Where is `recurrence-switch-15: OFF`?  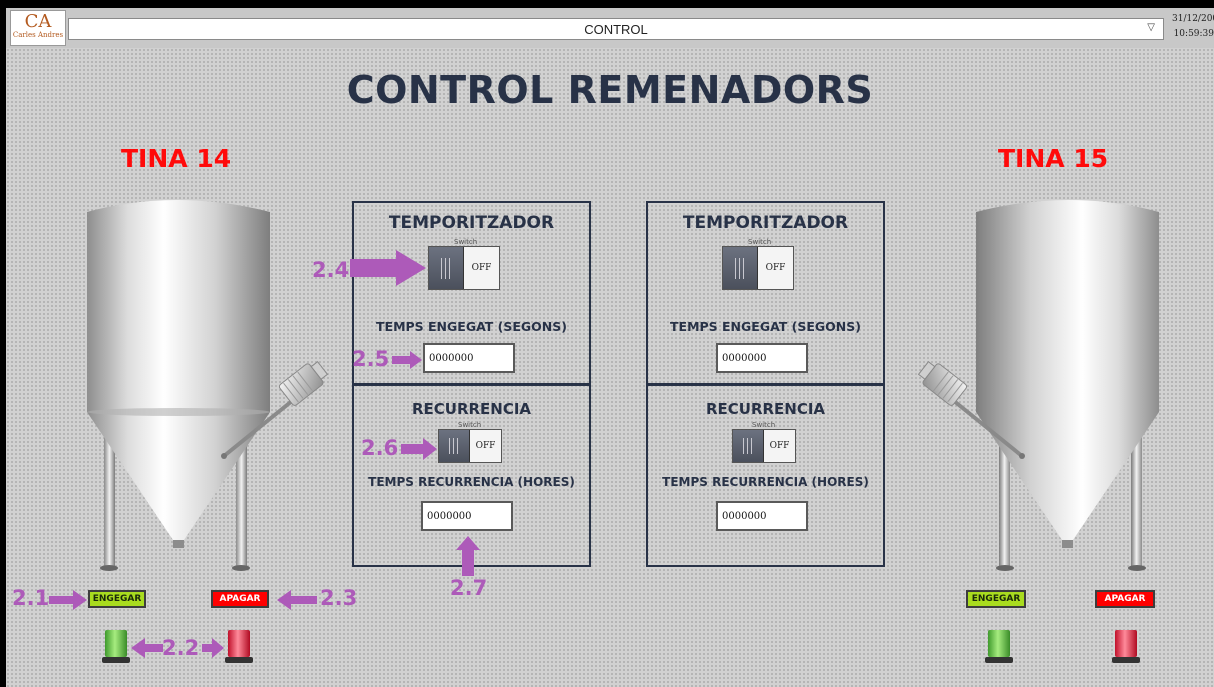 recurrence-switch-15: OFF is located at coordinates (764, 446).